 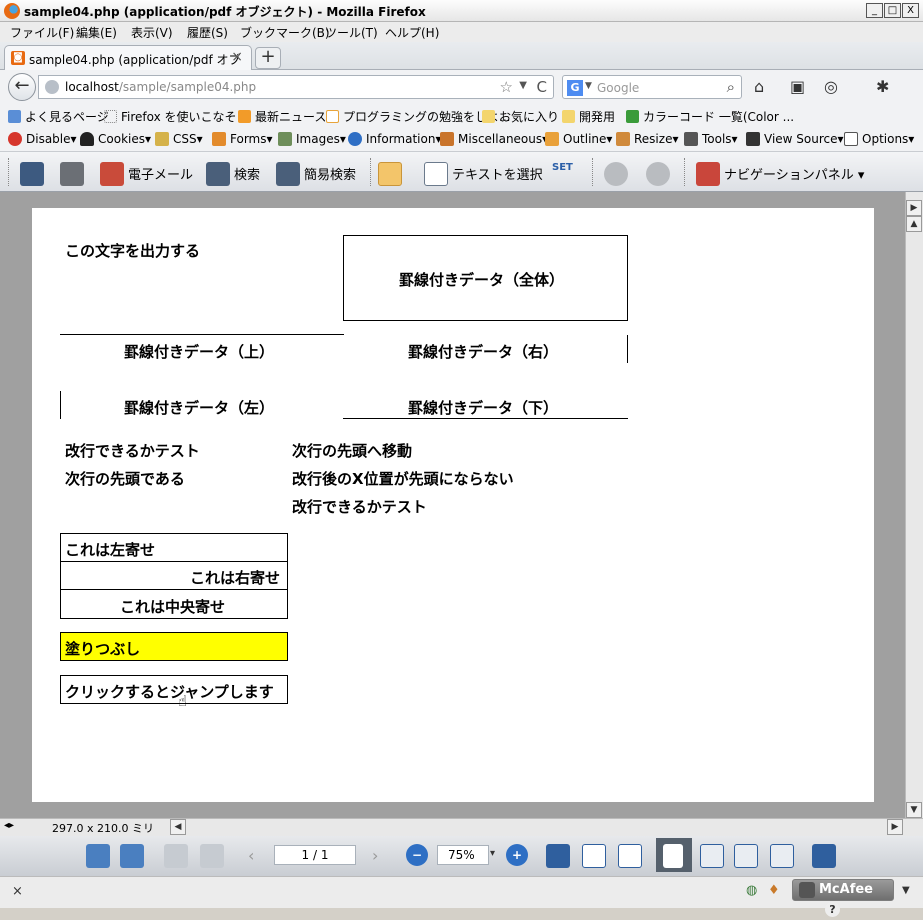 What do you see at coordinates (395, 139) in the screenshot?
I see `dev-information: Information▾` at bounding box center [395, 139].